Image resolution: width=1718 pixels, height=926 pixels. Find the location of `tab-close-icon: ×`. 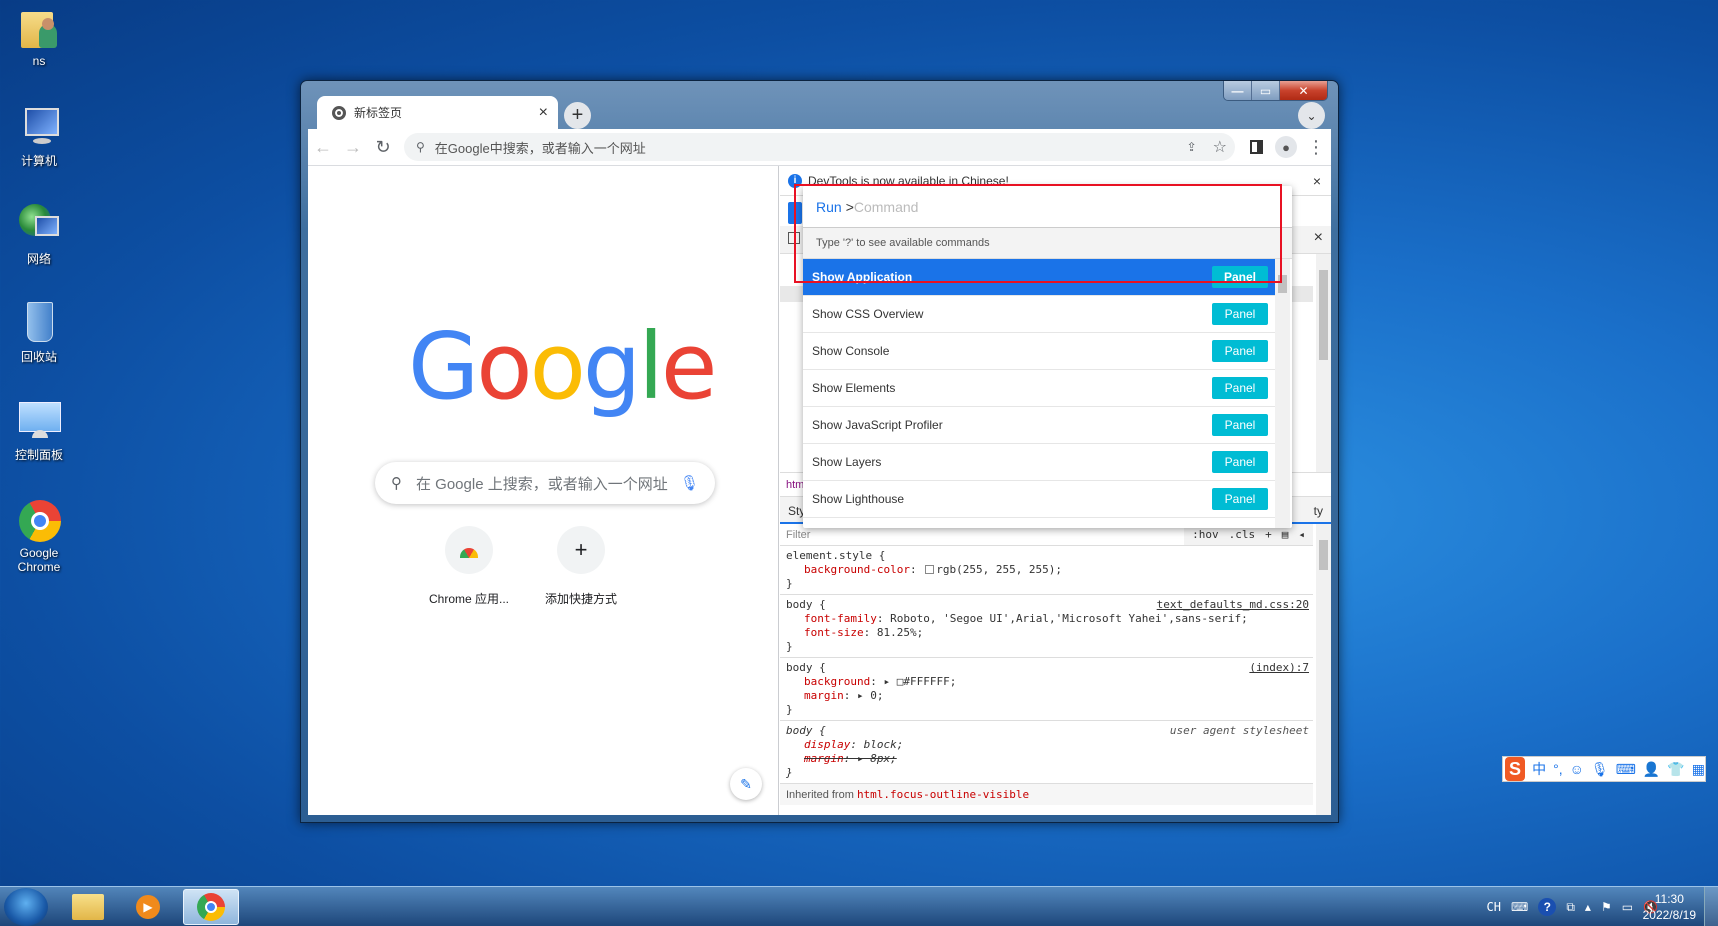

tab-close-icon: × is located at coordinates (543, 113).